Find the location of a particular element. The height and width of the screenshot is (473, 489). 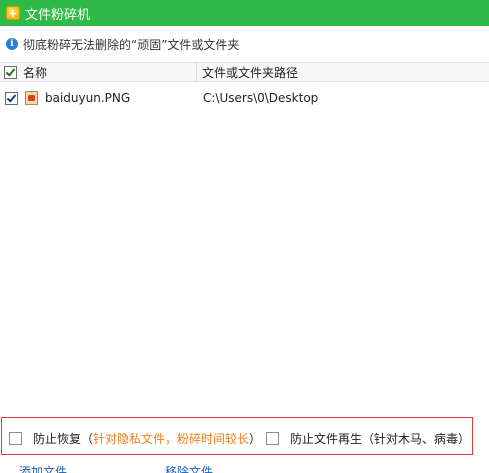

app-plus-icon: + is located at coordinates (13, 13).